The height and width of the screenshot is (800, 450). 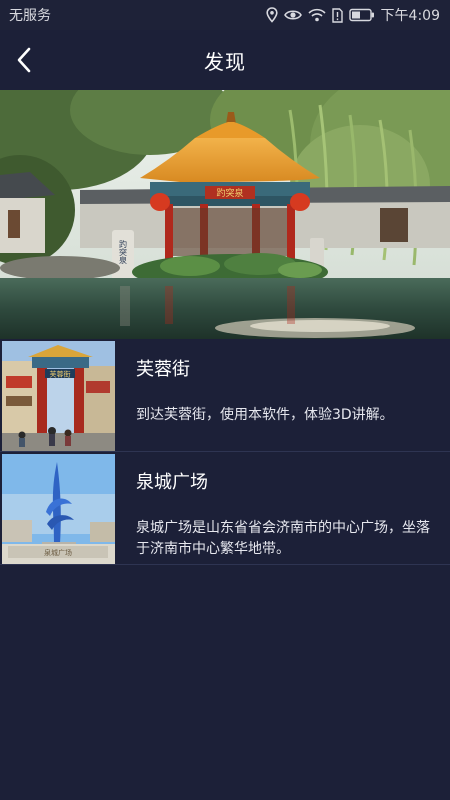 I want to click on location-icon, so click(x=271, y=15).